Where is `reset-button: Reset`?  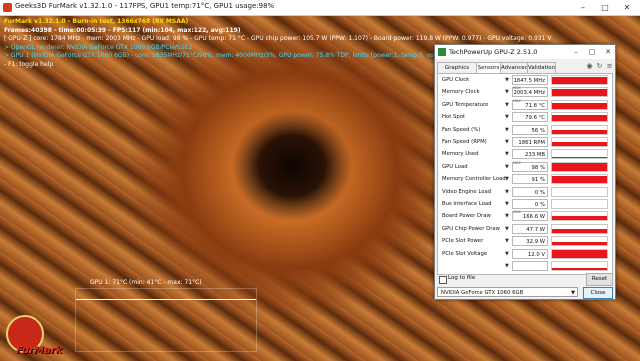
reset-button: Reset is located at coordinates (599, 279).